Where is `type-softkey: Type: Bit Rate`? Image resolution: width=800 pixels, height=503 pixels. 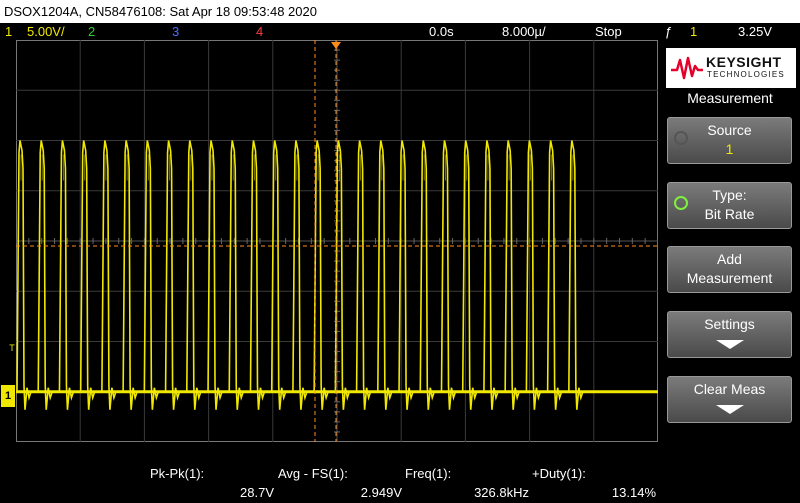 type-softkey: Type: Bit Rate is located at coordinates (729, 205).